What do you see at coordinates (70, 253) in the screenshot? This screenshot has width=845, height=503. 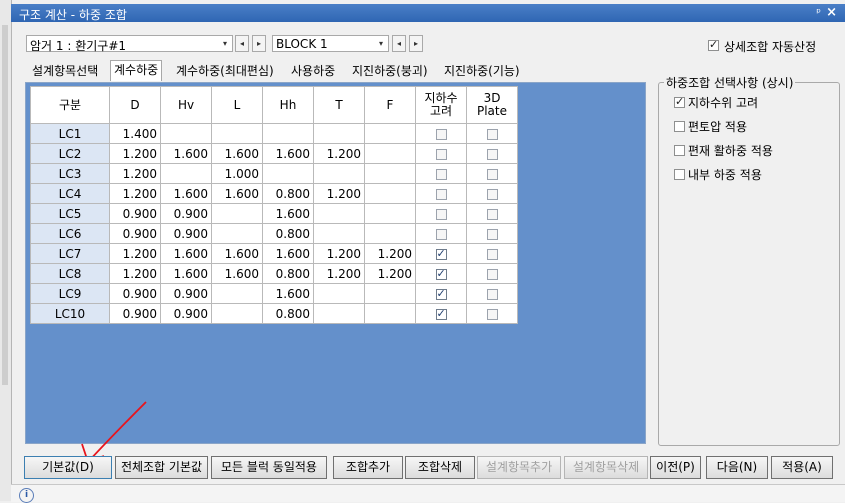 I see `load-case-name-cell: LC7` at bounding box center [70, 253].